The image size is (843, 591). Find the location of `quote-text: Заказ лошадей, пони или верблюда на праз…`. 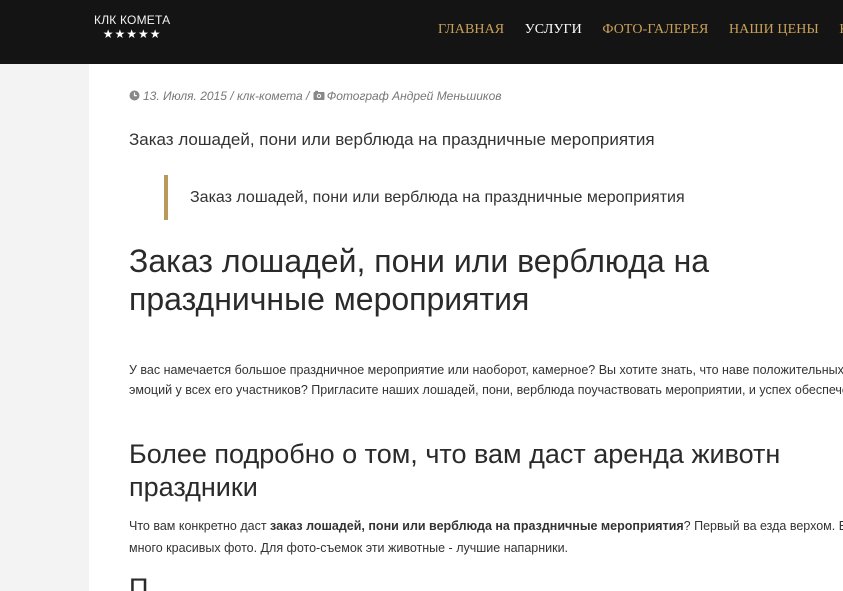

quote-text: Заказ лошадей, пони или верблюда на праз… is located at coordinates (437, 197).